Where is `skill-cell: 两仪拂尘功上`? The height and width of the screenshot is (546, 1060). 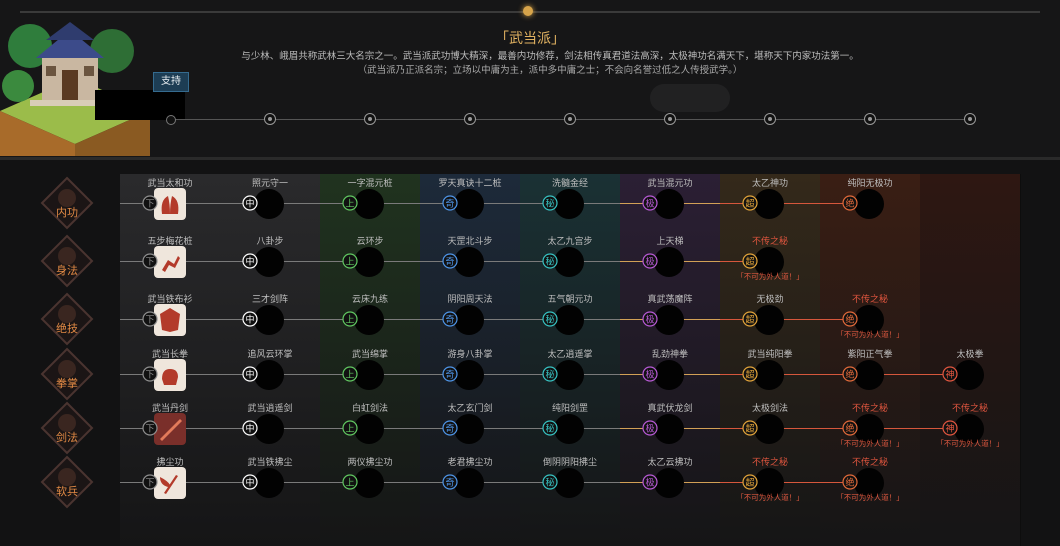 skill-cell: 两仪拂尘功上 is located at coordinates (370, 478).